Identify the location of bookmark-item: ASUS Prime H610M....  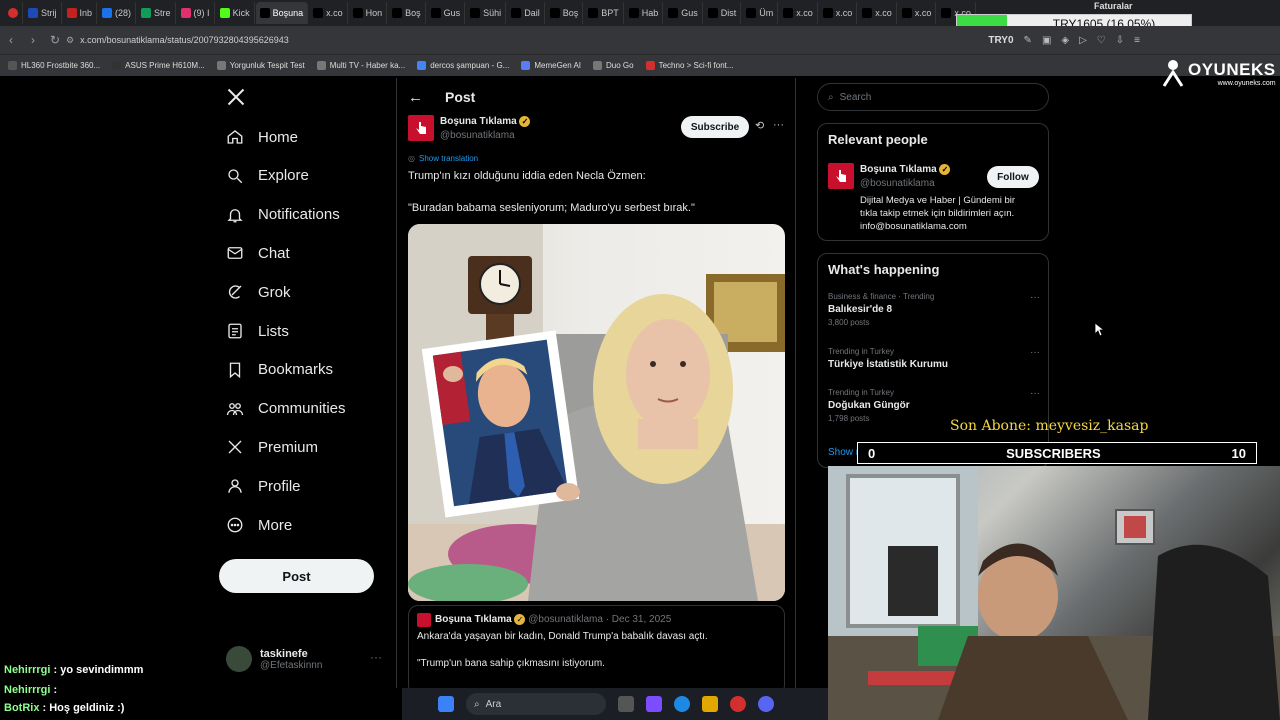
(158, 65).